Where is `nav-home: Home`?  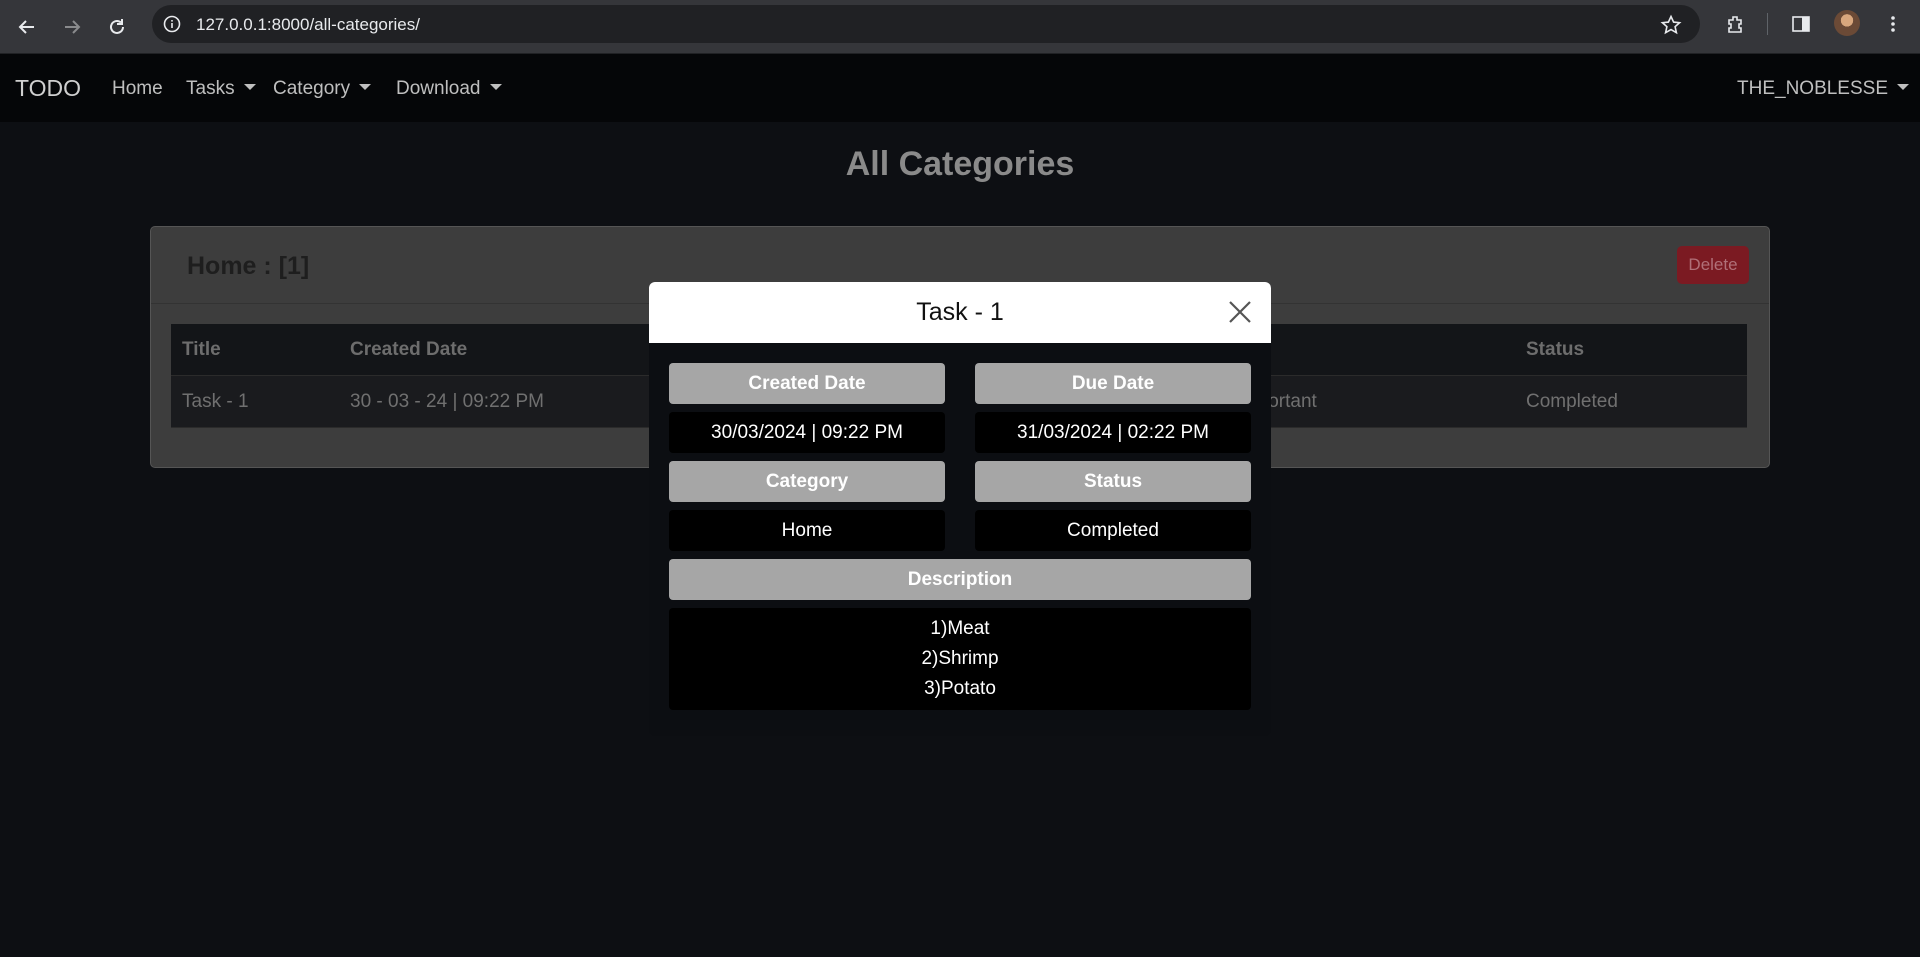
nav-home: Home is located at coordinates (137, 89).